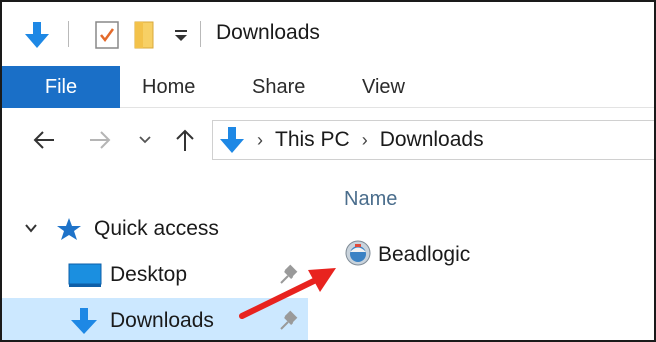  I want to click on sidebar-item-label: Desktop, so click(149, 274).